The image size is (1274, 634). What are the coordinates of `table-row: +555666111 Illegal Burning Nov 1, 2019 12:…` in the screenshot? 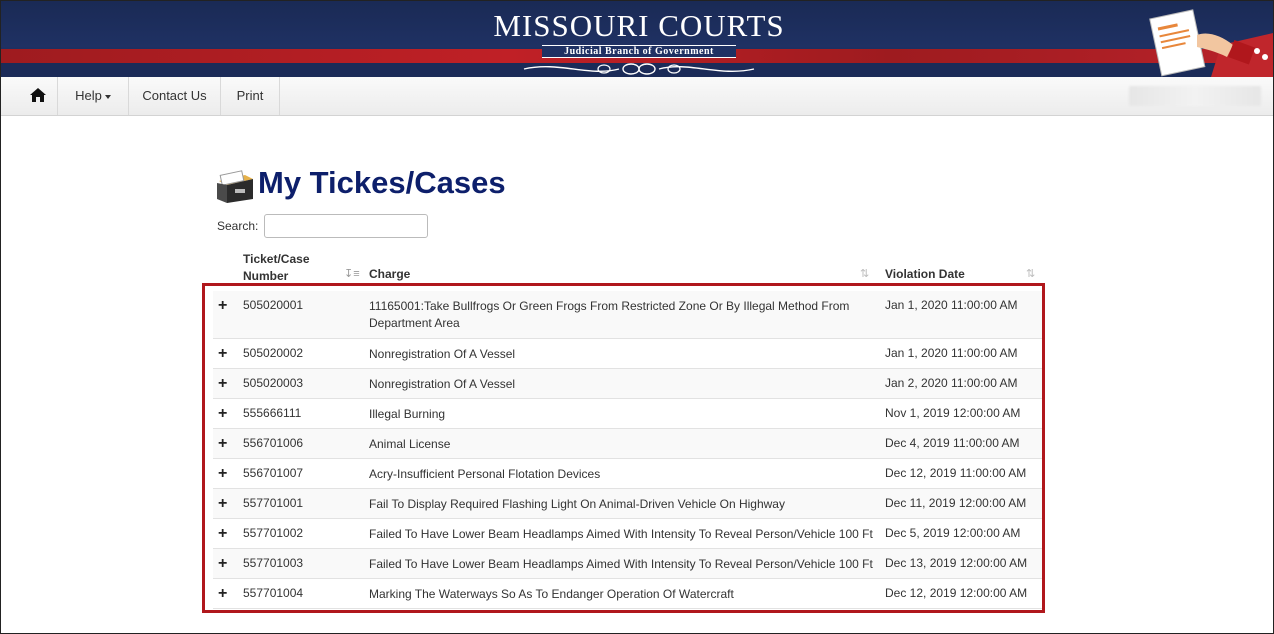 It's located at (628, 414).